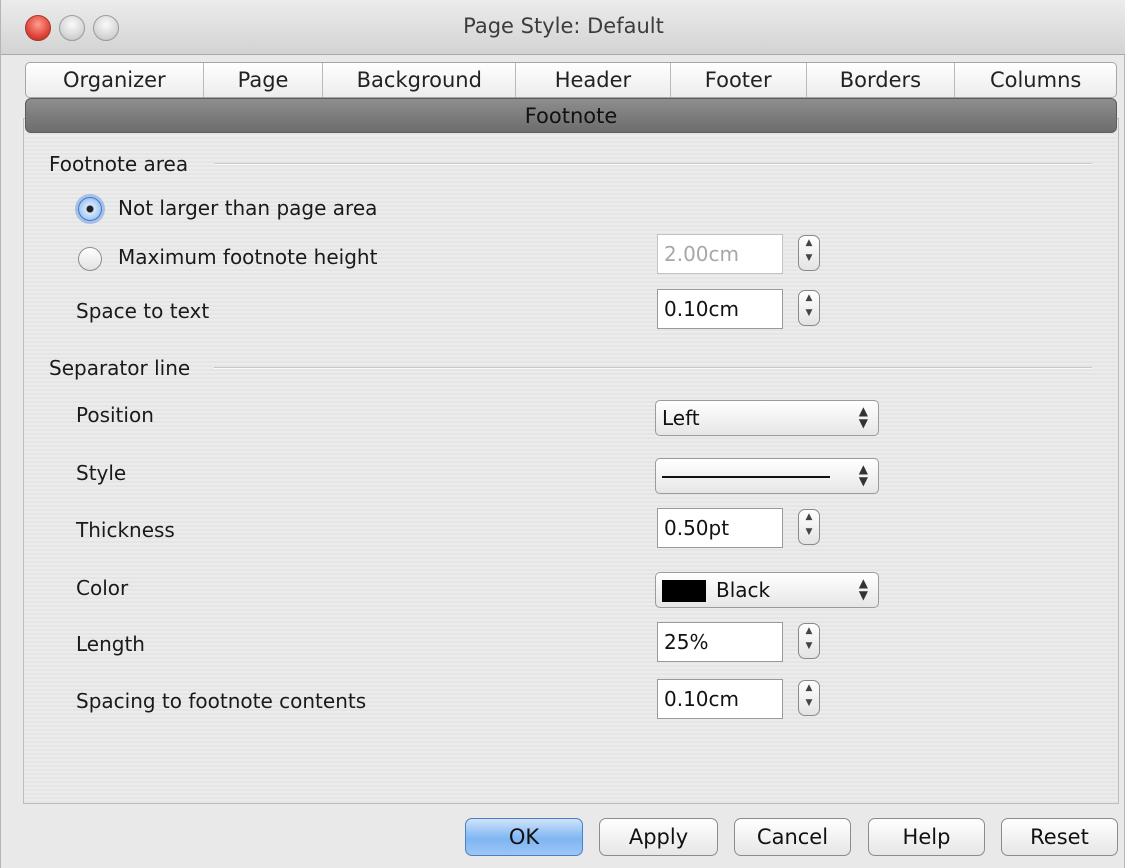  I want to click on color-label: Color, so click(102, 588).